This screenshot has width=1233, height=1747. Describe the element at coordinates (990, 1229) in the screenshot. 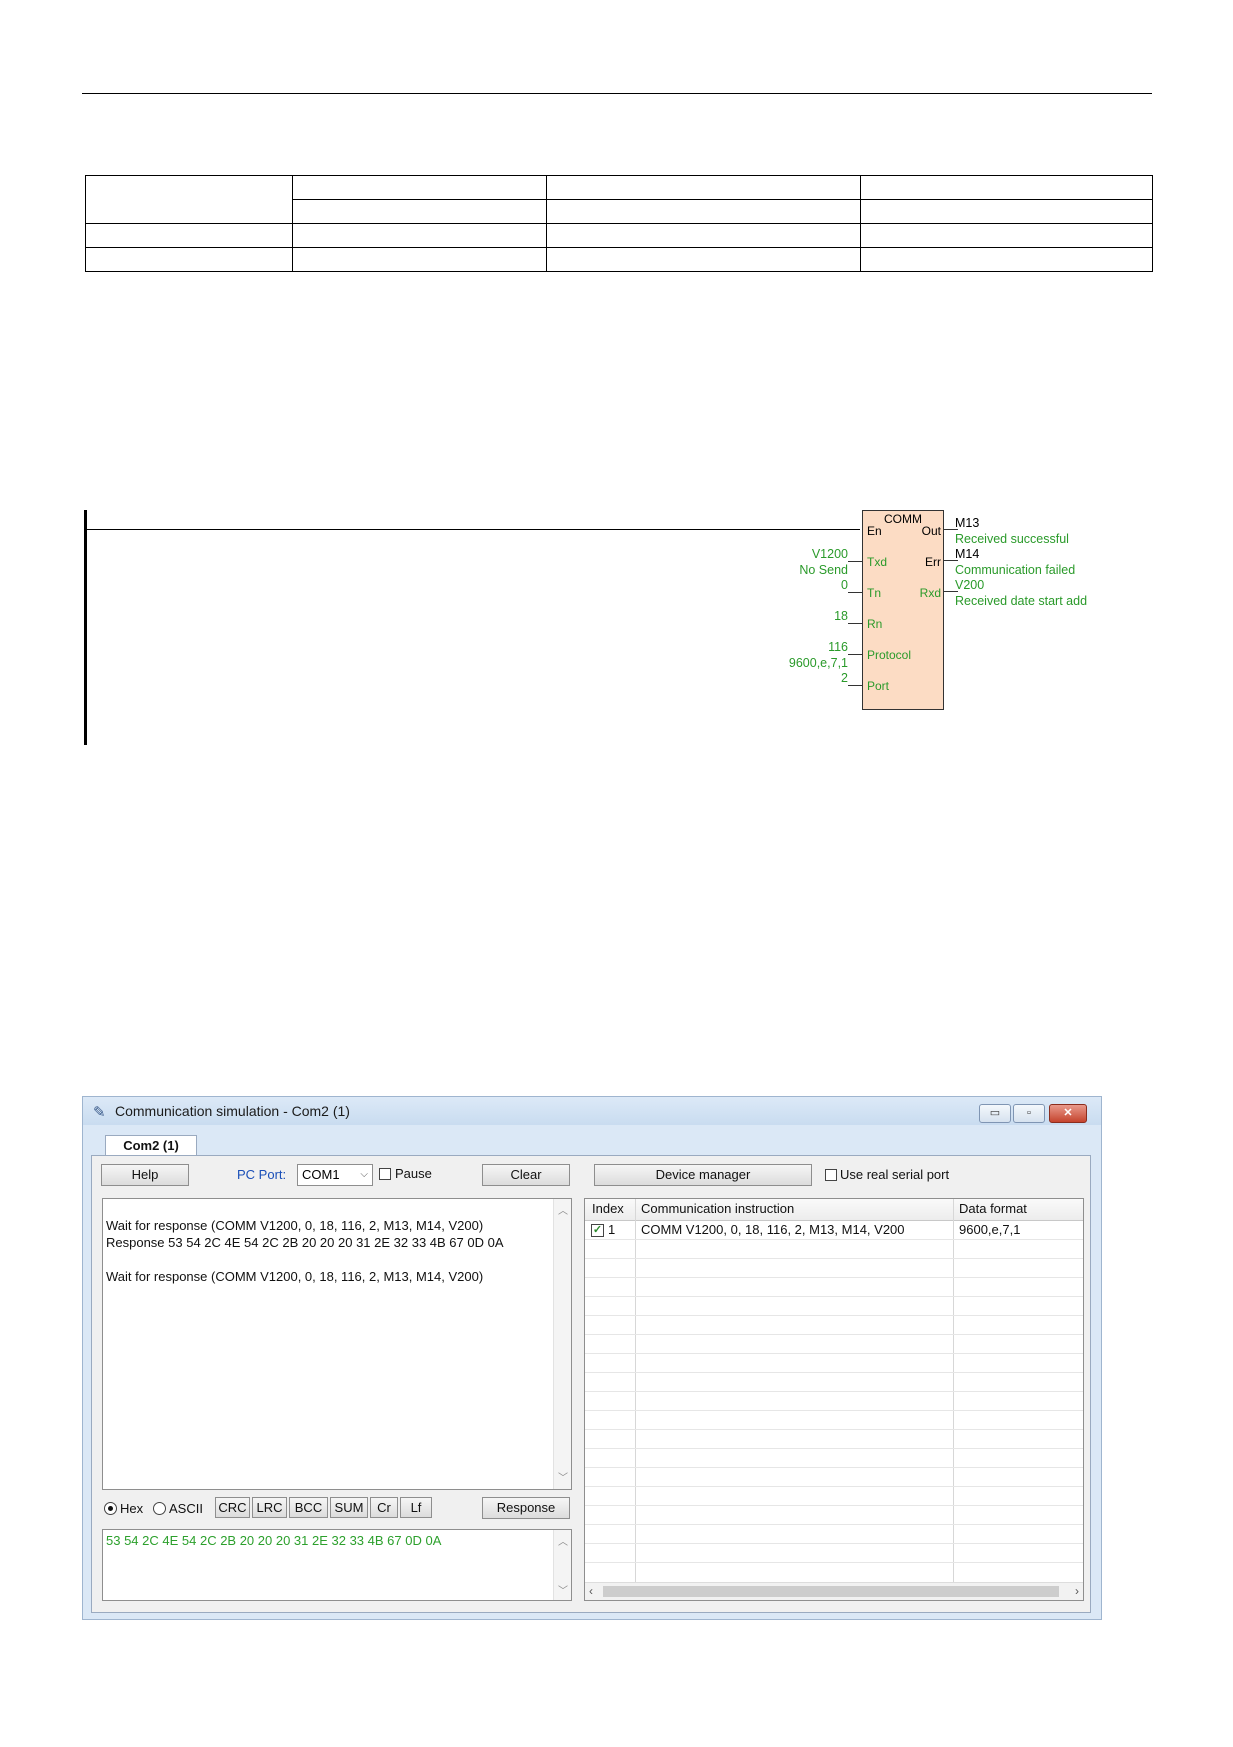

I see `row-format: 9600,e,7,1` at that location.